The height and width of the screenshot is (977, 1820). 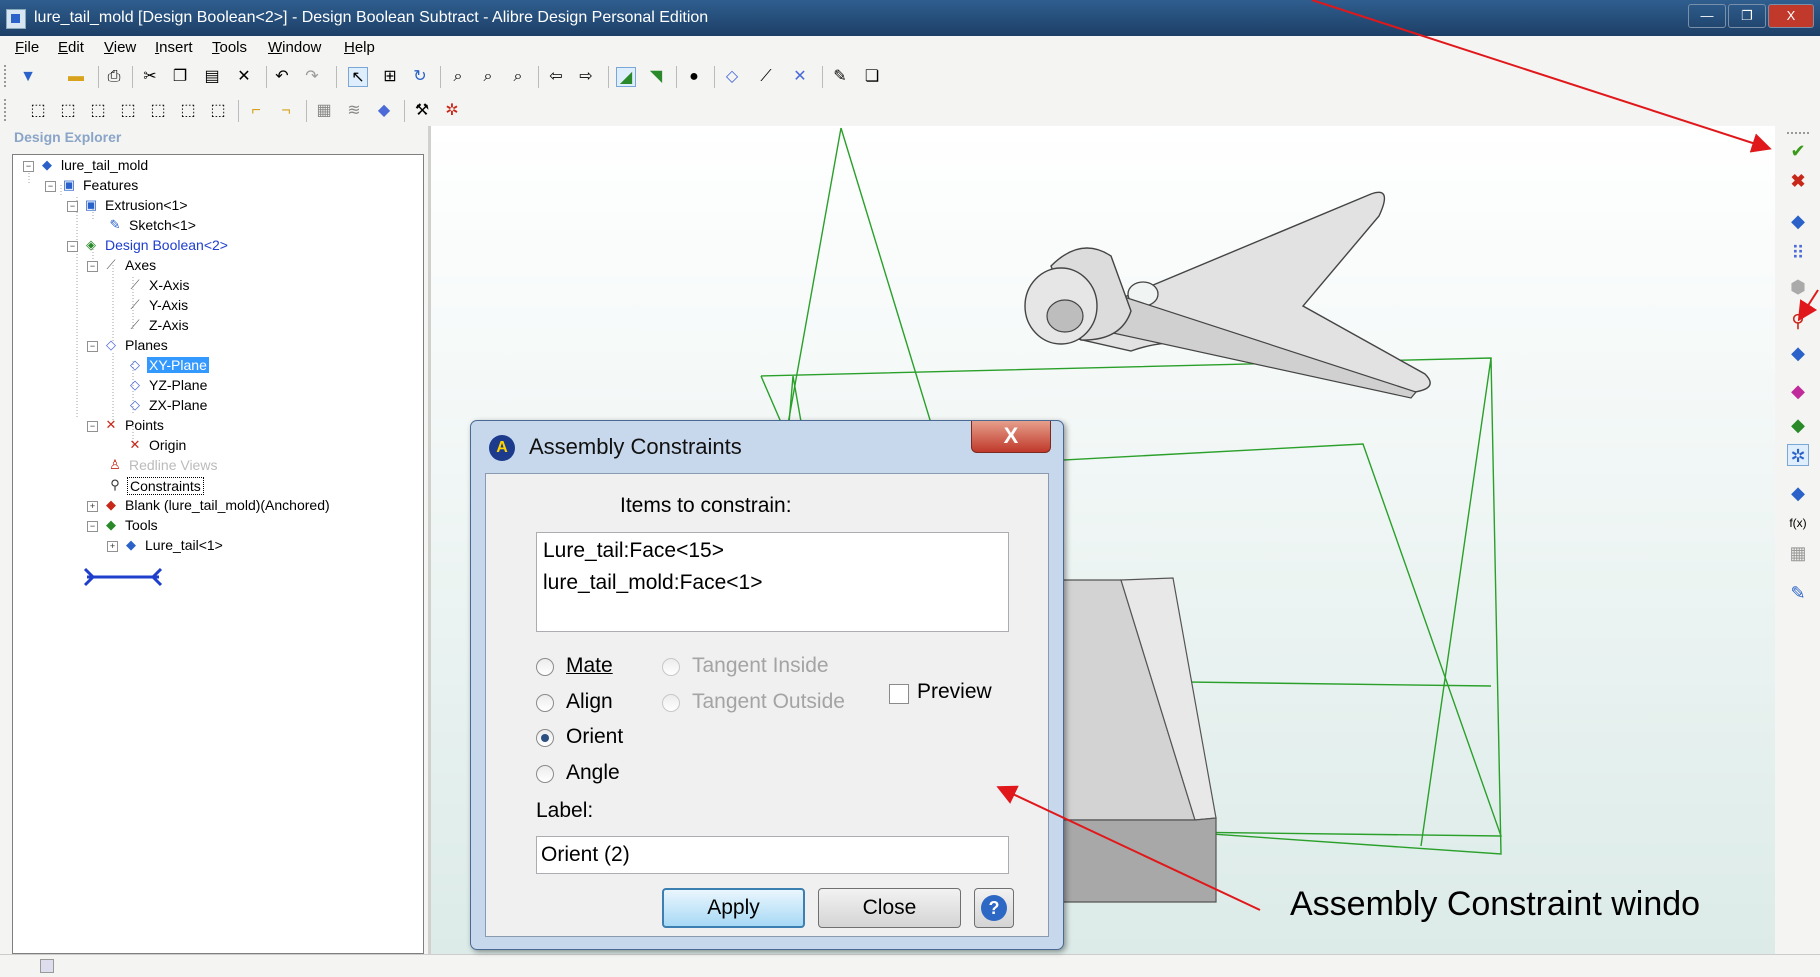 What do you see at coordinates (840, 77) in the screenshot?
I see `measure-icon: ✎` at bounding box center [840, 77].